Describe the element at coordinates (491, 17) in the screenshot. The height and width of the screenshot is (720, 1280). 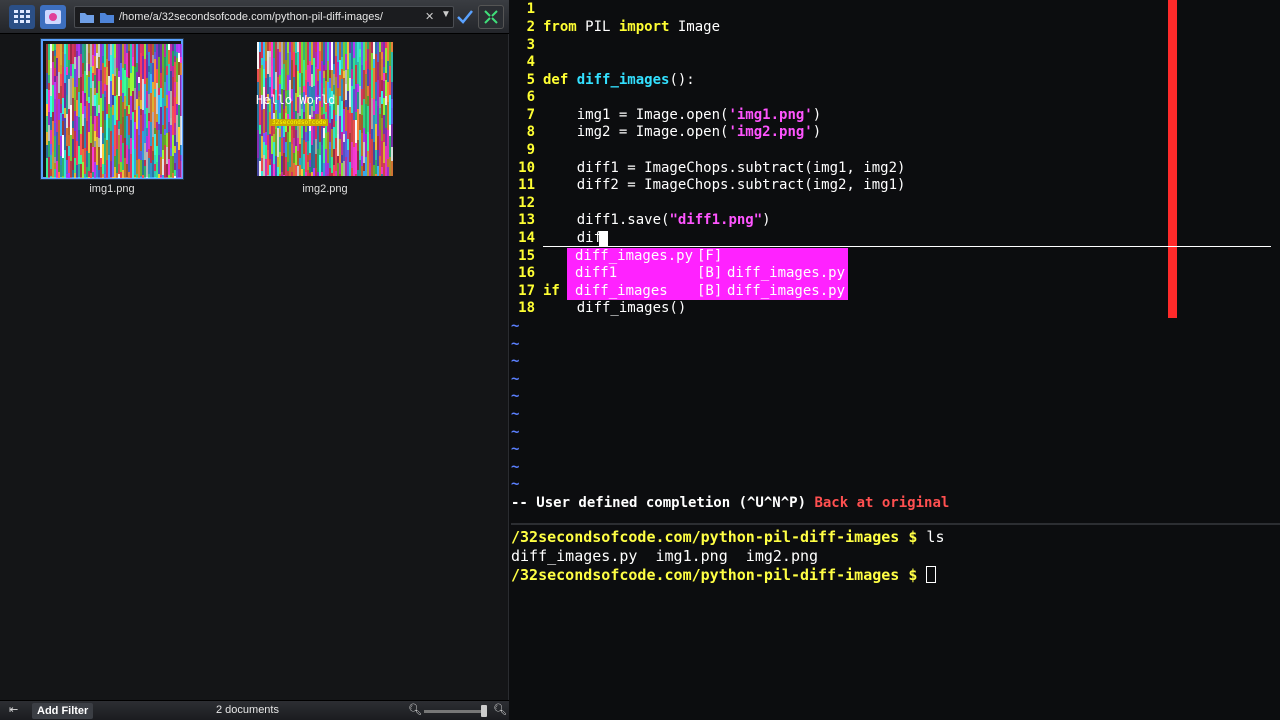
I see `maximize-button` at that location.